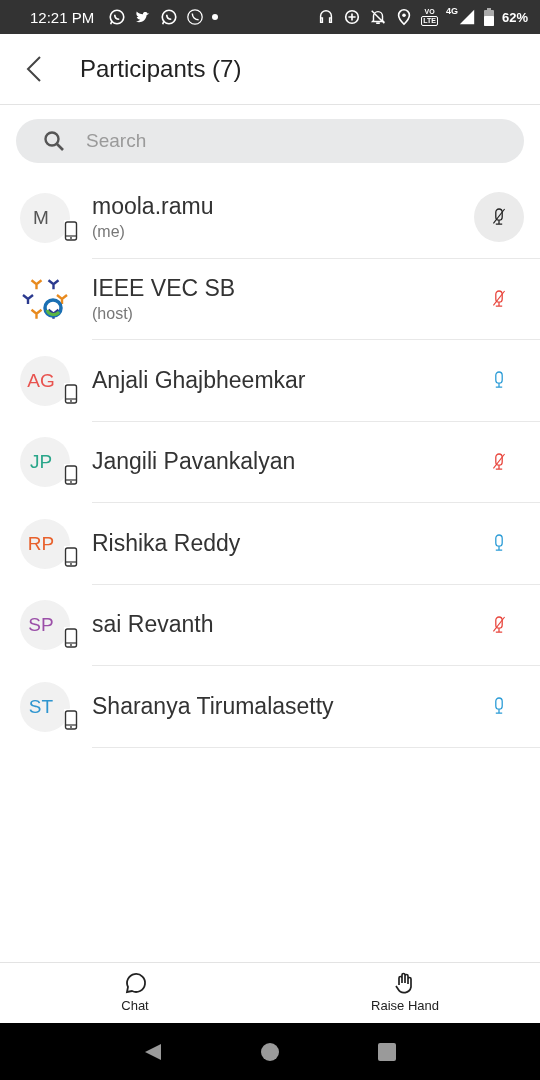 This screenshot has height=1080, width=540. What do you see at coordinates (194, 462) in the screenshot?
I see `participant-name: Jangili Pavankalyan` at bounding box center [194, 462].